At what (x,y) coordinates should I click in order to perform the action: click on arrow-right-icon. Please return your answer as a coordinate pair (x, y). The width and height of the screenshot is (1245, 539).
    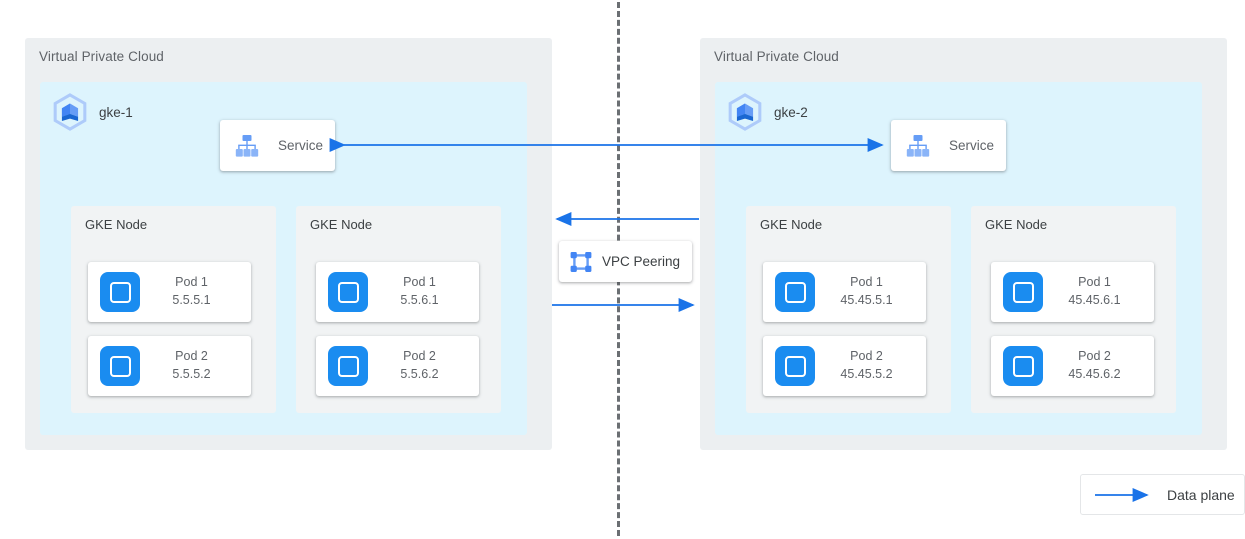
    Looking at the image, I should click on (1125, 495).